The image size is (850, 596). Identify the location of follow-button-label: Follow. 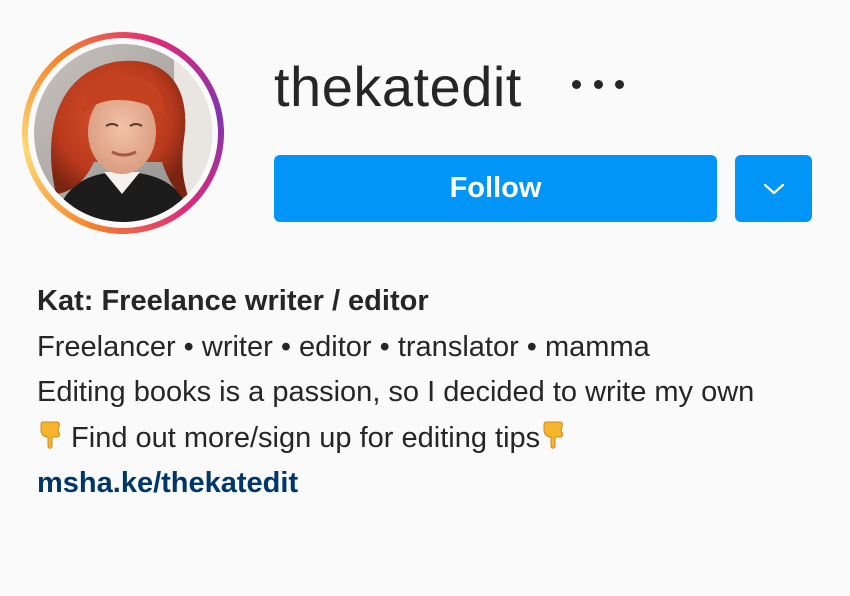
(495, 188).